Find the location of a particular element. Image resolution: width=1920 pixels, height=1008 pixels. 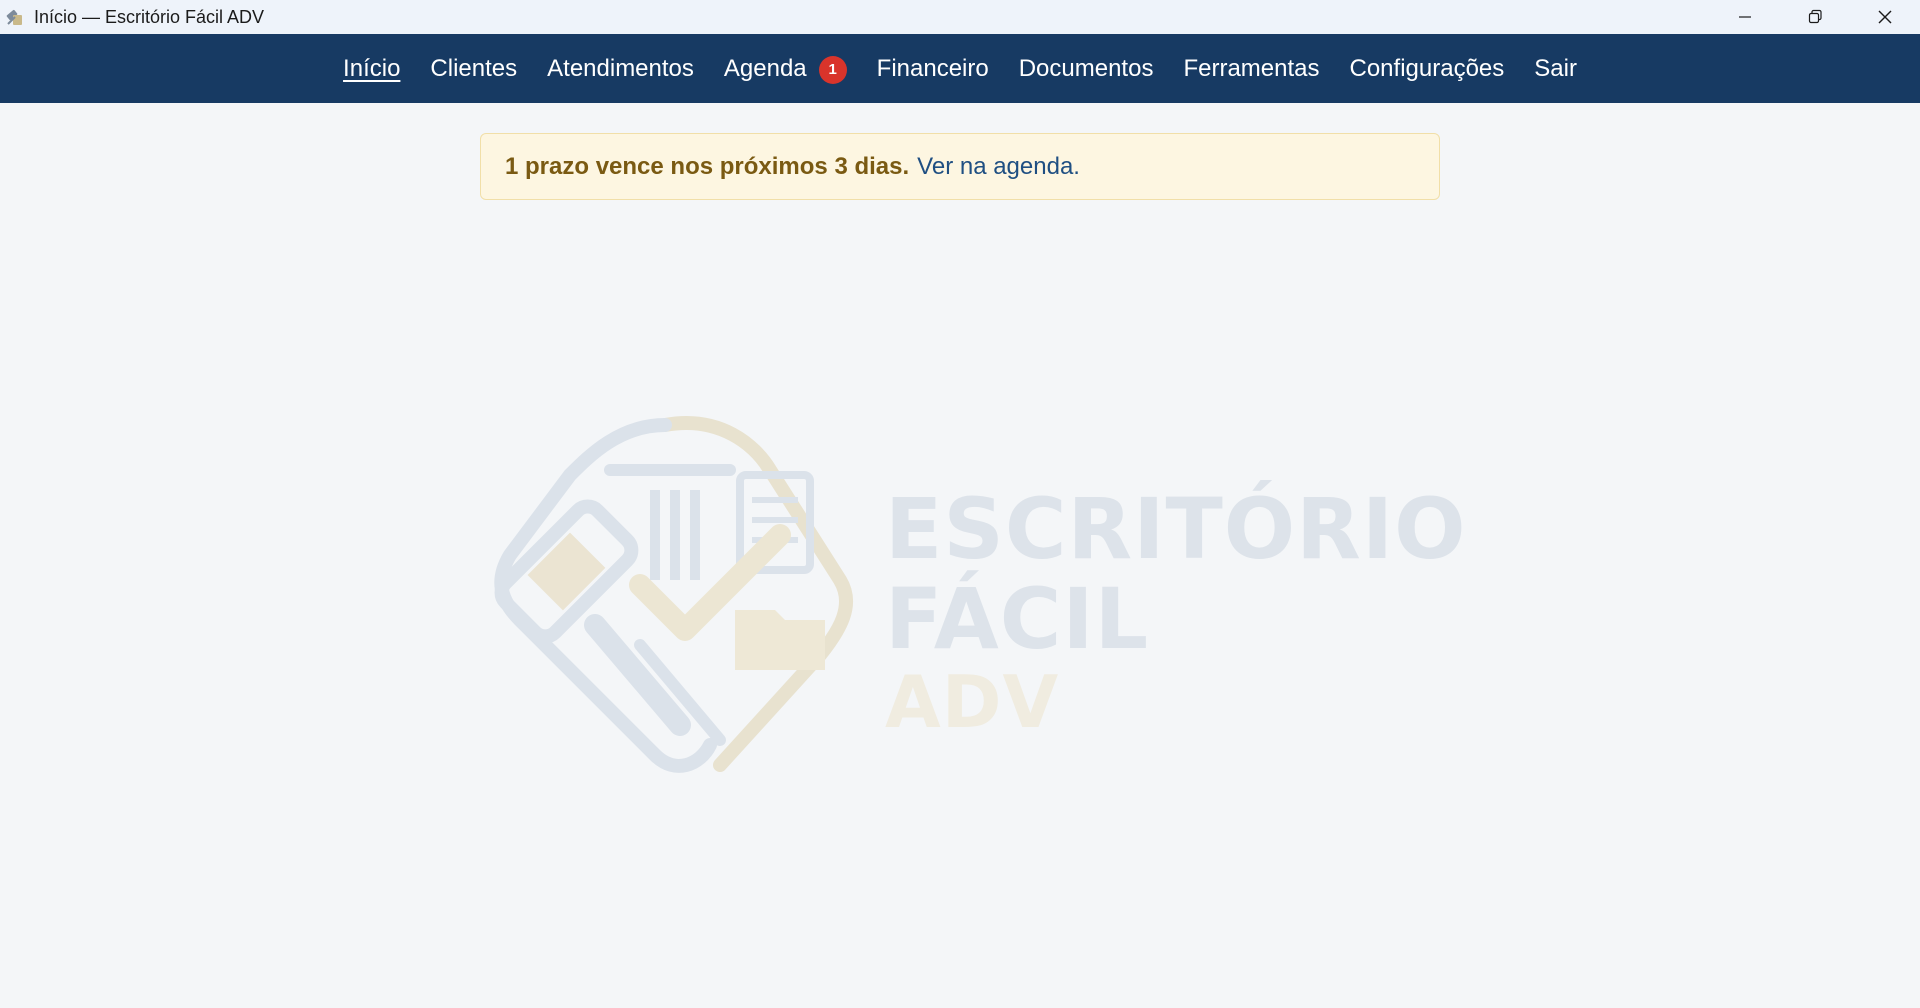

close-button is located at coordinates (1885, 17).